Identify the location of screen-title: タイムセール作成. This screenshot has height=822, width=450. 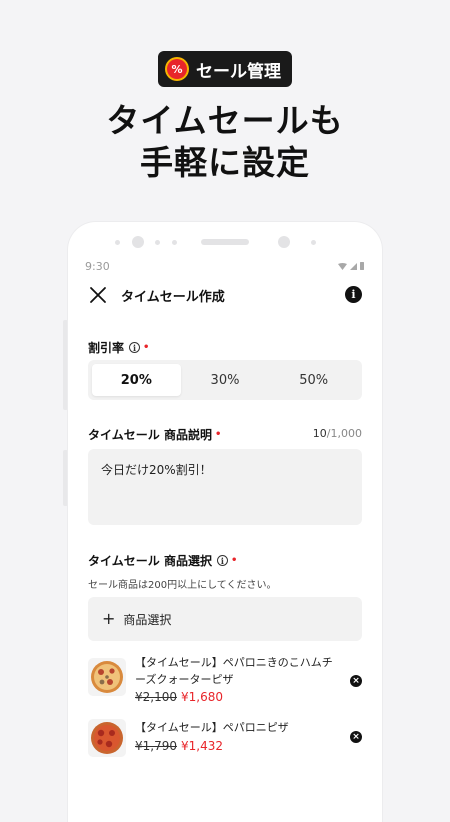
(173, 297).